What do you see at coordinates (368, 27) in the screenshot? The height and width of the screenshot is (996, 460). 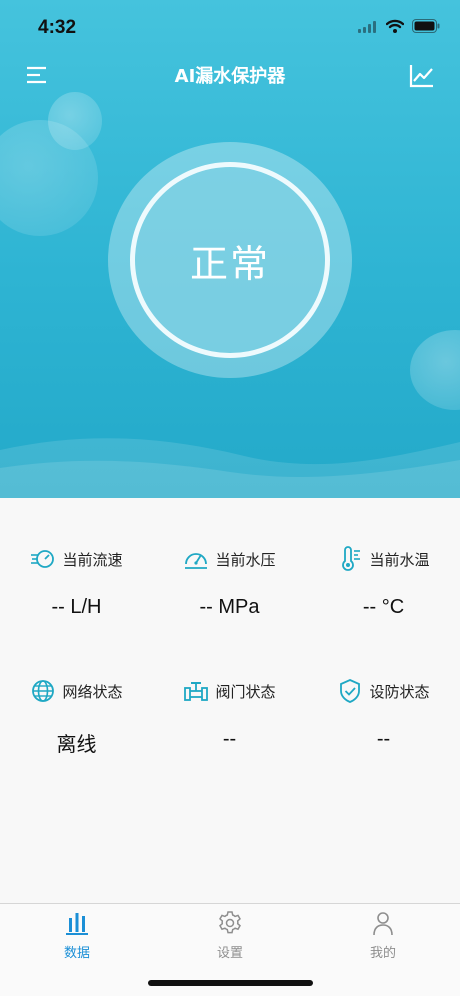 I see `cellular-signal-icon` at bounding box center [368, 27].